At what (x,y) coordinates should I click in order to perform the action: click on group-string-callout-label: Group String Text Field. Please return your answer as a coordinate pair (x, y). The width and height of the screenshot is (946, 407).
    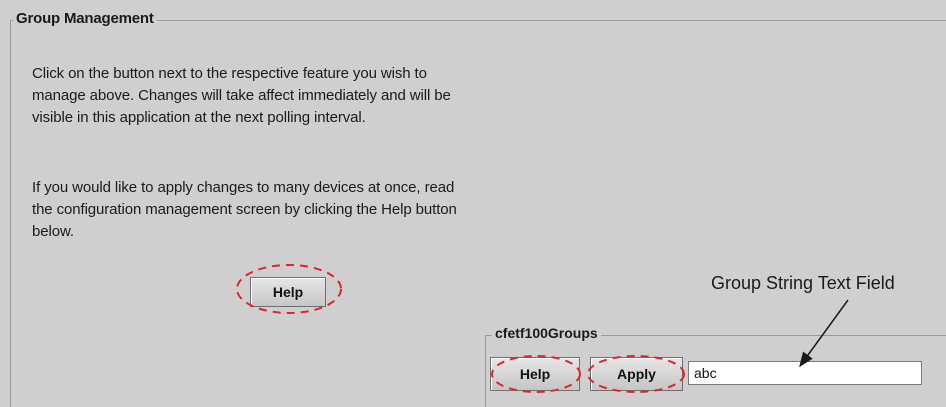
    Looking at the image, I should click on (803, 283).